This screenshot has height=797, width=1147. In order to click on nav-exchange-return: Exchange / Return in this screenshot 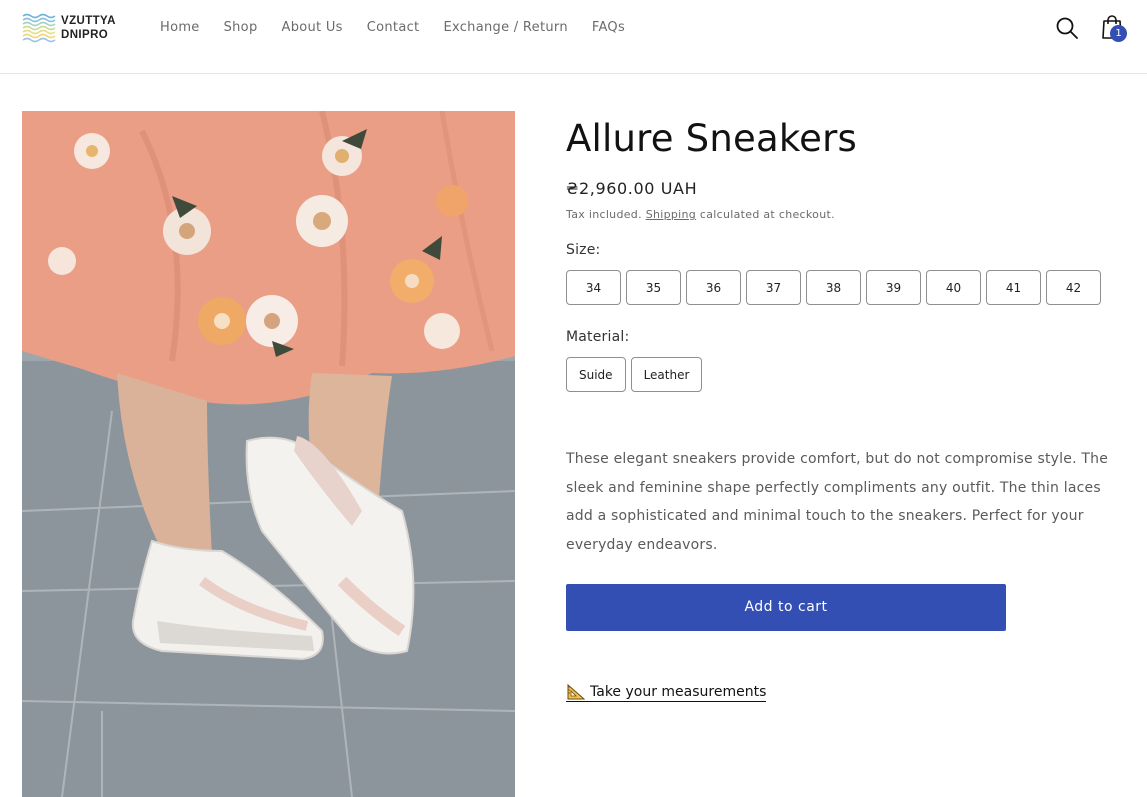, I will do `click(505, 28)`.